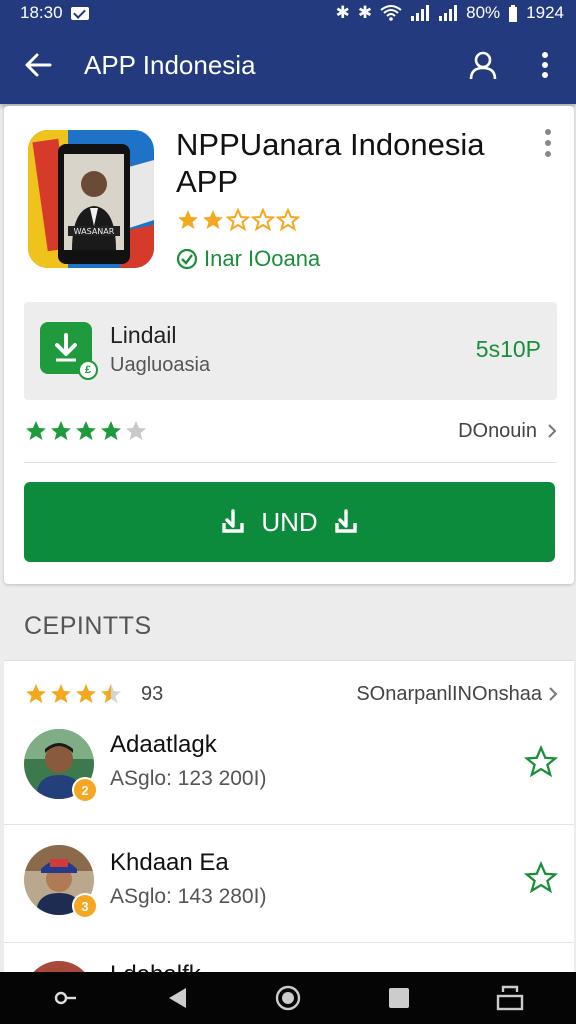 The image size is (576, 1024). What do you see at coordinates (330, 163) in the screenshot?
I see `app-name: NPPUanara Indonesia APP` at bounding box center [330, 163].